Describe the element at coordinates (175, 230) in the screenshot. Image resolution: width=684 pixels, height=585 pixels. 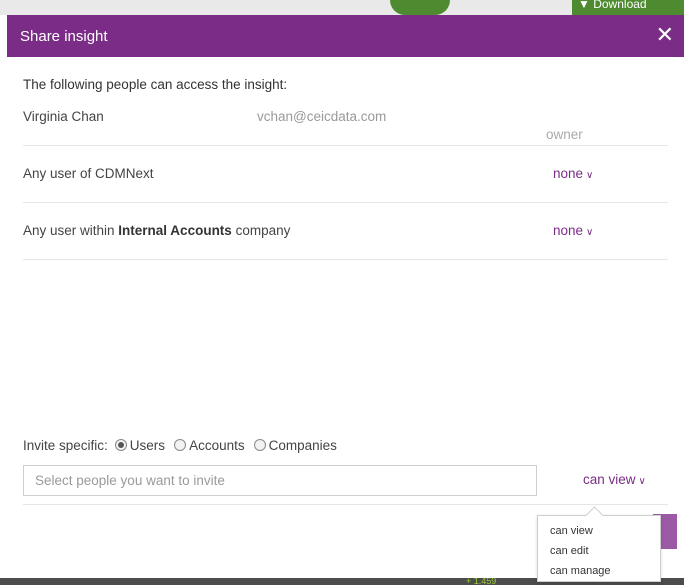
I see `company-name: Internal Accounts` at that location.